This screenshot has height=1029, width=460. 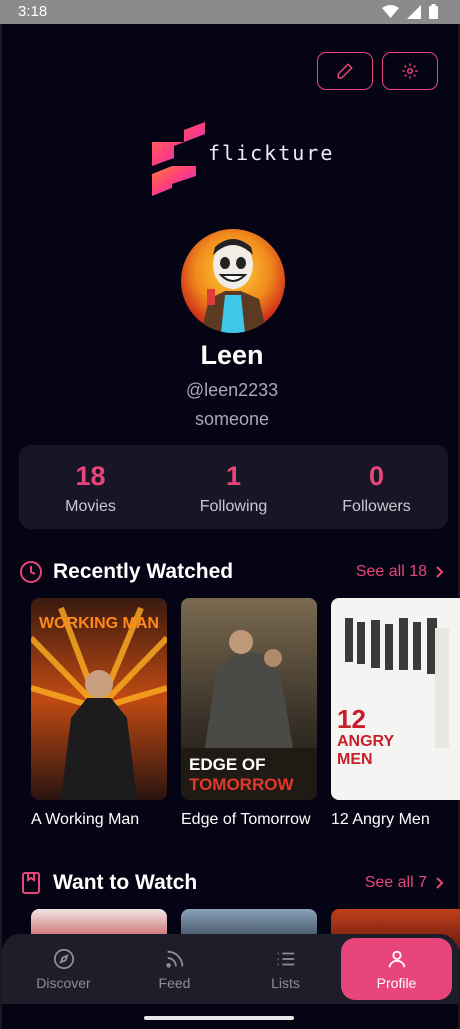 I want to click on user-icon, so click(x=396, y=958).